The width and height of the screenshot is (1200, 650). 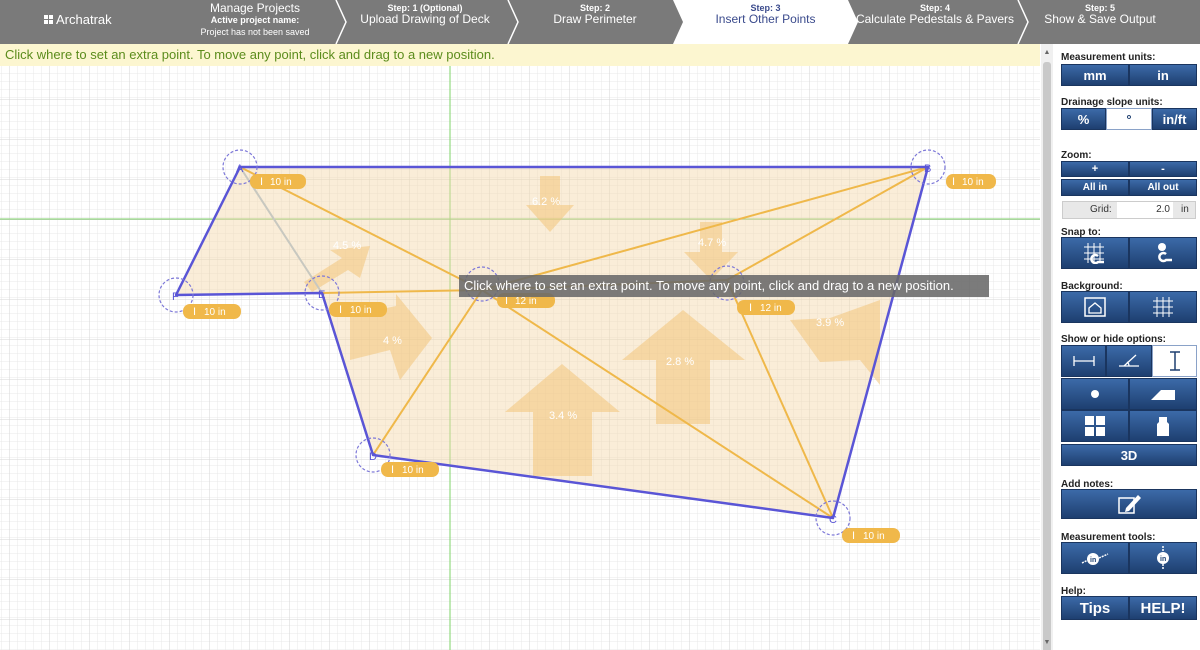 I want to click on toggle-pavers-button, so click(x=1095, y=426).